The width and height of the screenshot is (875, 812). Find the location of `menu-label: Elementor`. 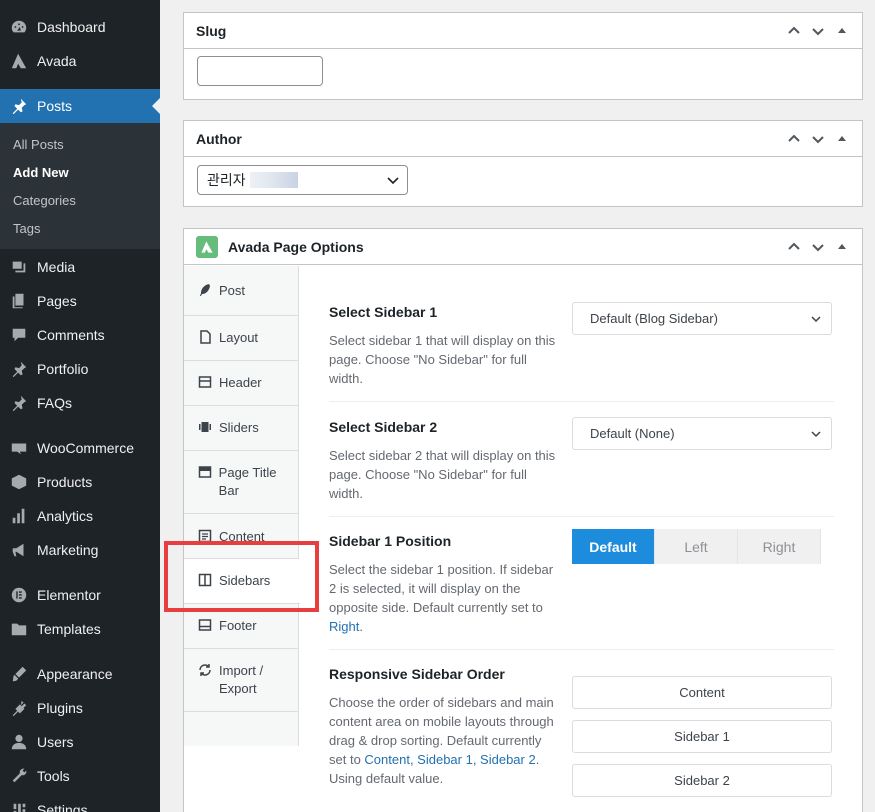

menu-label: Elementor is located at coordinates (69, 595).